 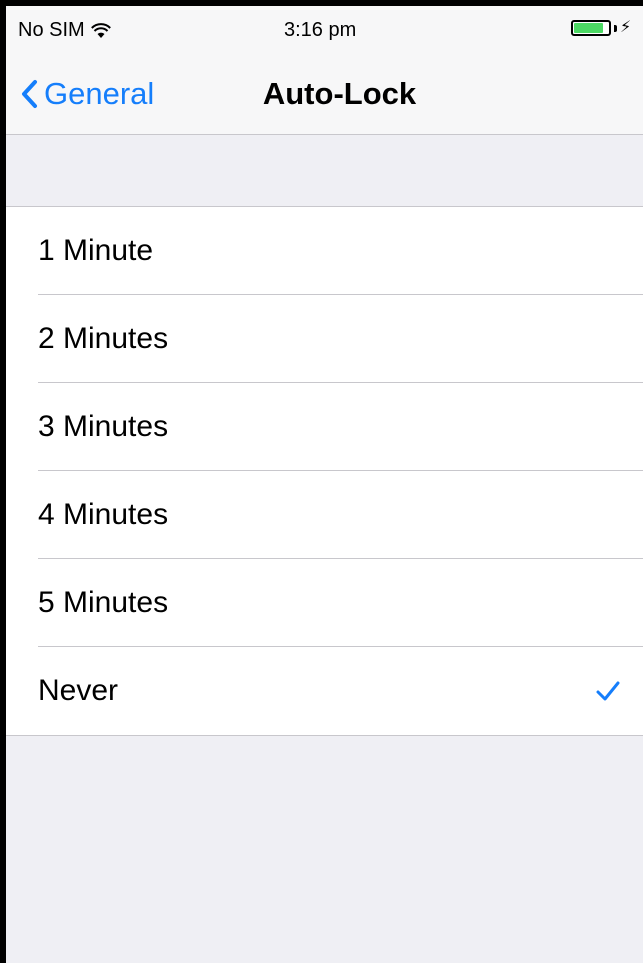 What do you see at coordinates (103, 426) in the screenshot?
I see `option-label: 3 Minutes` at bounding box center [103, 426].